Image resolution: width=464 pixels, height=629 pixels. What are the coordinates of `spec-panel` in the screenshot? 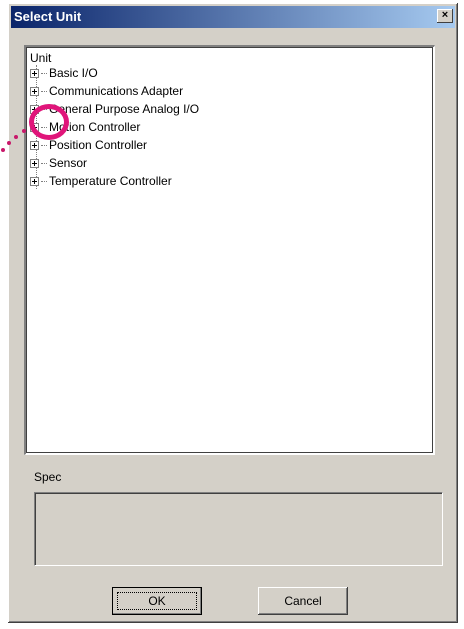 It's located at (238, 529).